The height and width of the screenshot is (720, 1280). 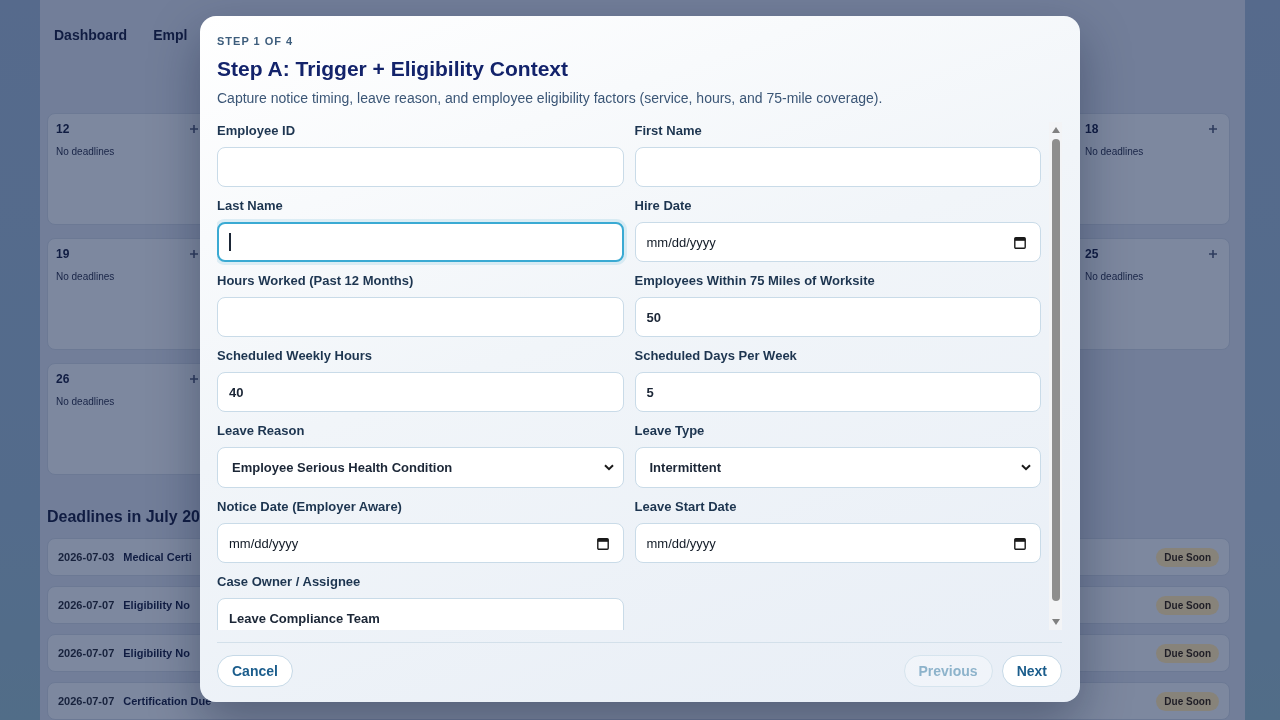 What do you see at coordinates (86, 557) in the screenshot?
I see `deadline-date: 2026-07-03` at bounding box center [86, 557].